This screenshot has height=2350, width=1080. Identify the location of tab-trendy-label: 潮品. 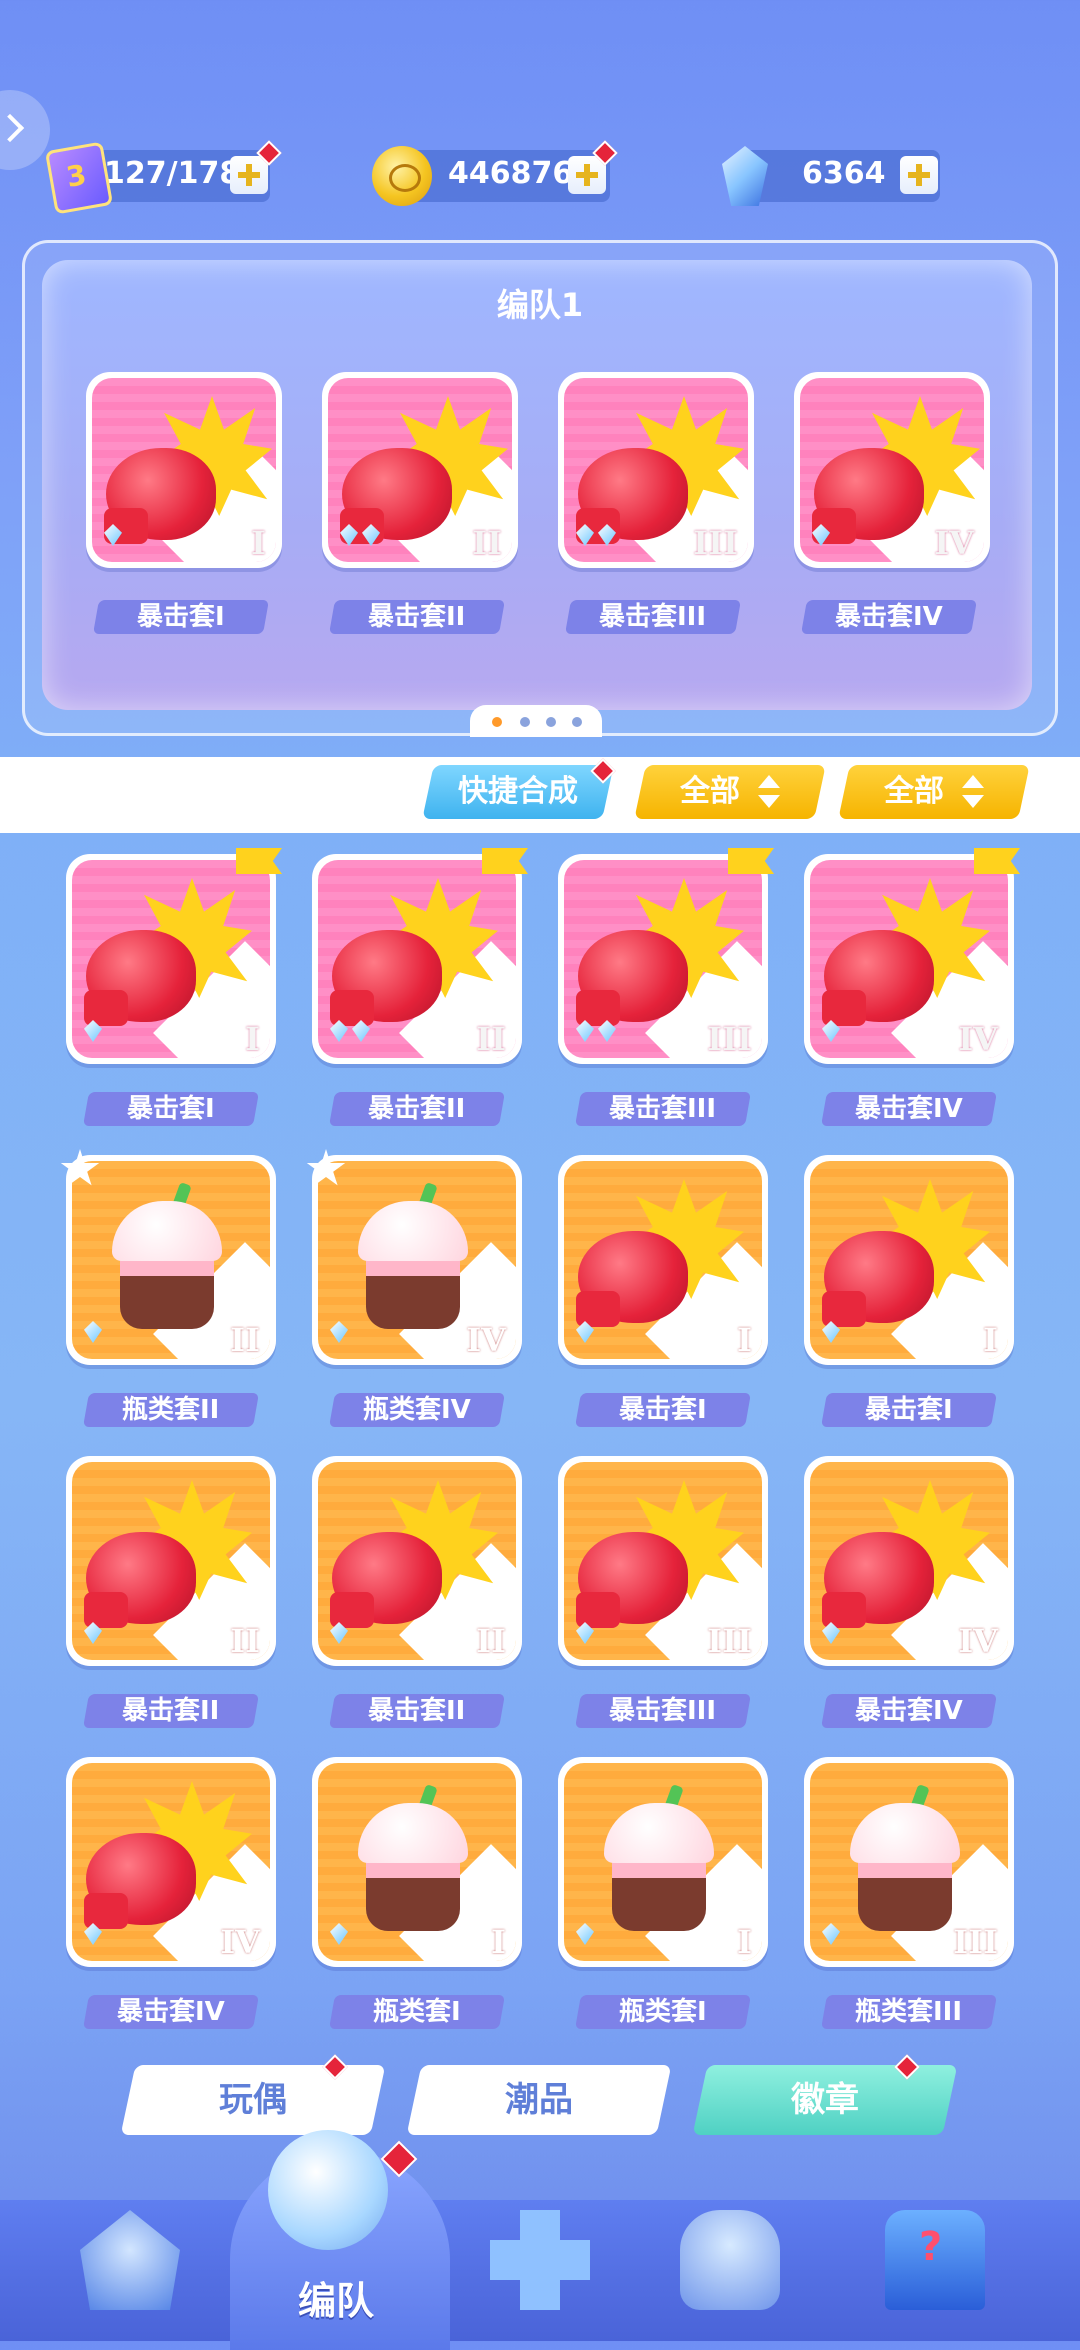
(539, 2100).